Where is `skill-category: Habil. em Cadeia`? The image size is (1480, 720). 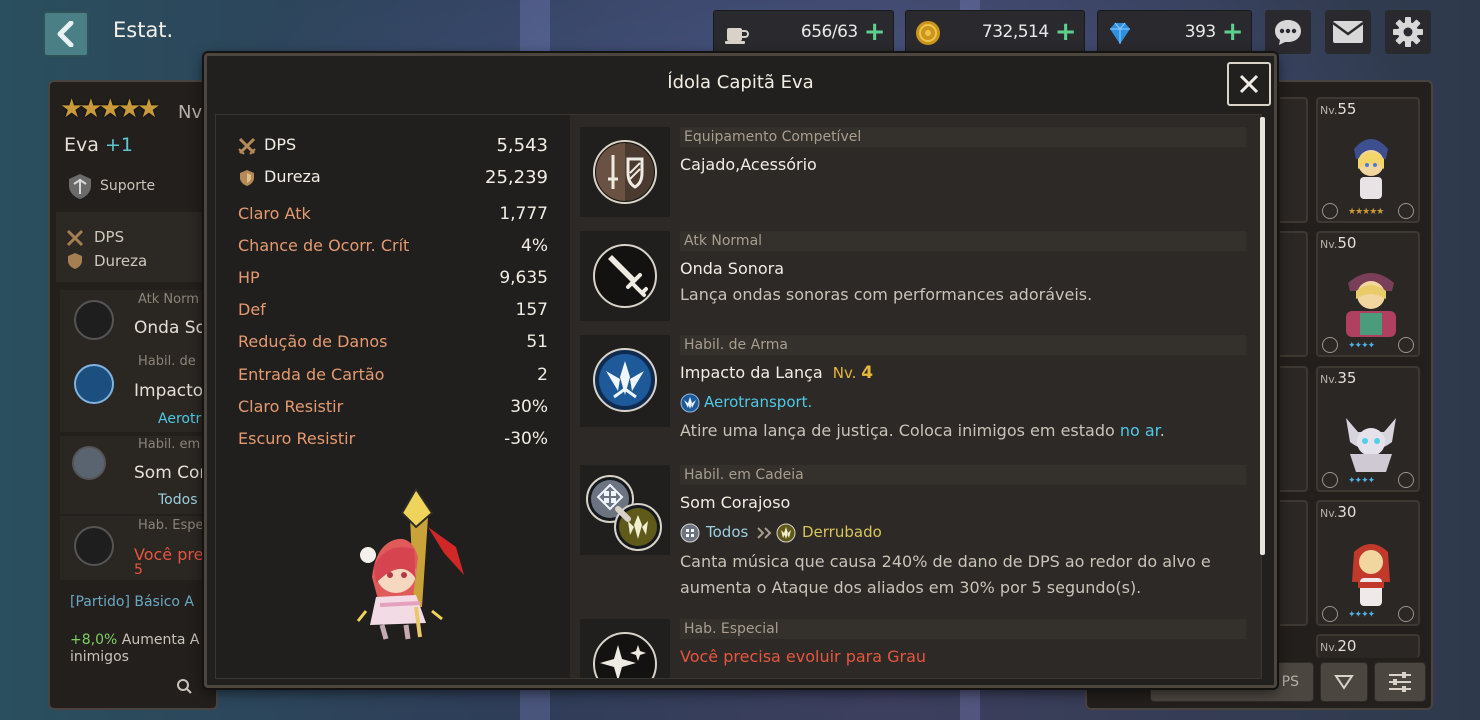
skill-category: Habil. em Cadeia is located at coordinates (963, 475).